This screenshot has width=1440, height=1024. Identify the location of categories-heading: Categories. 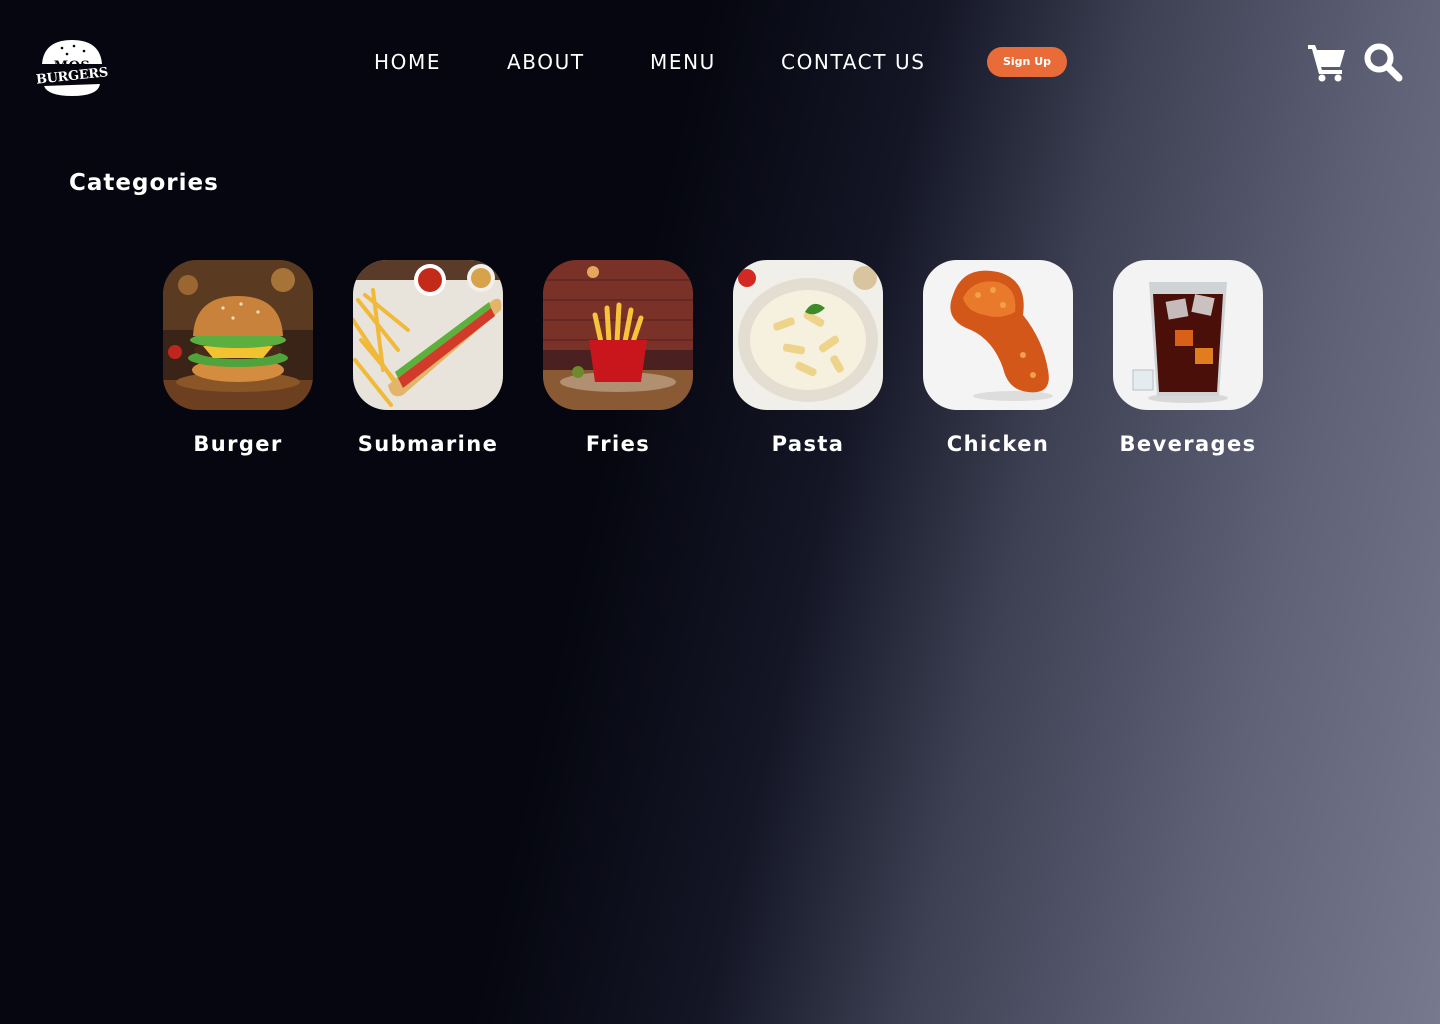
(144, 183).